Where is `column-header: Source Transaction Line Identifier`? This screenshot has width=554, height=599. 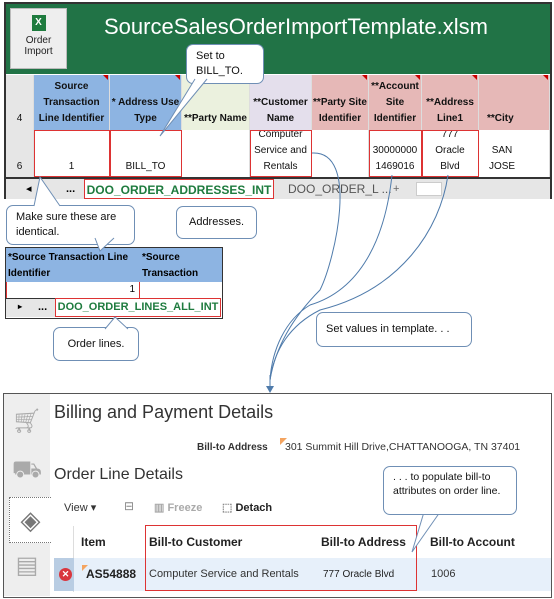 column-header: Source Transaction Line Identifier is located at coordinates (72, 102).